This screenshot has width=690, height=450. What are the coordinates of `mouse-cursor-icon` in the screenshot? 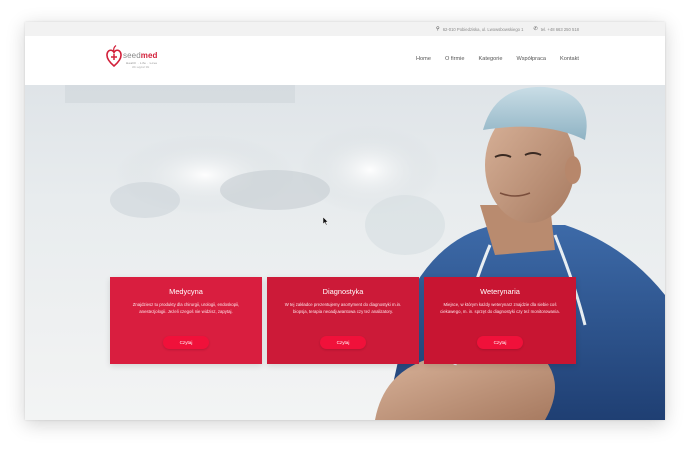 It's located at (326, 221).